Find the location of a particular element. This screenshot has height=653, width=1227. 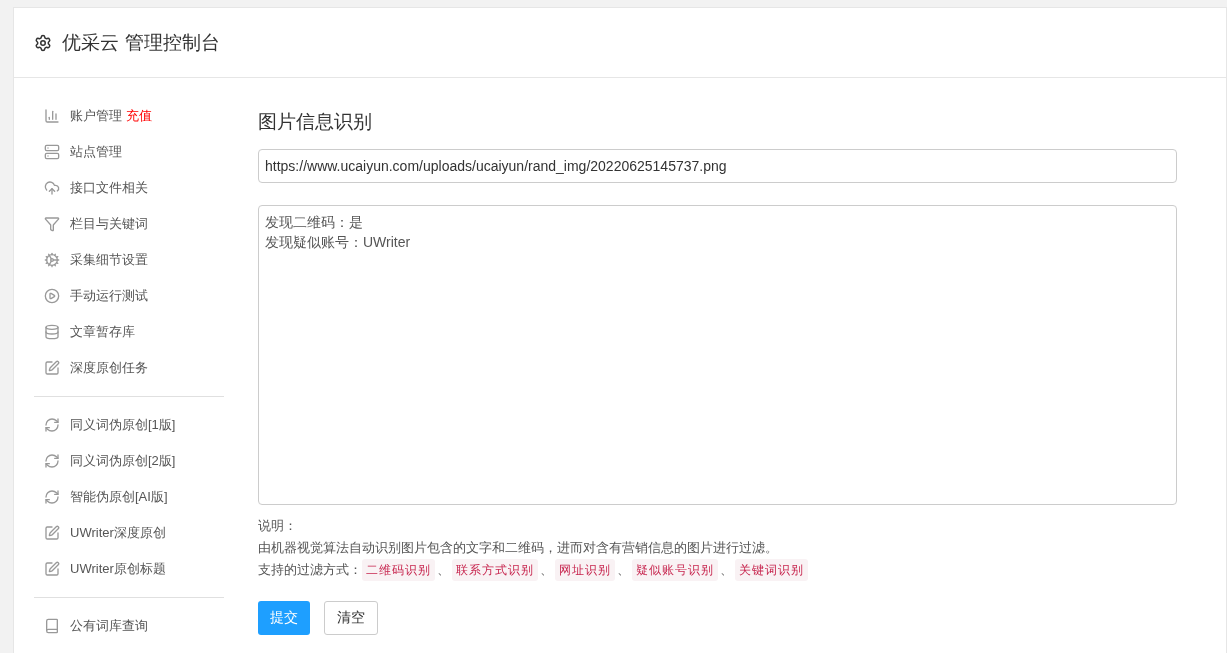

filter-tag: 网址识别 is located at coordinates (585, 569).